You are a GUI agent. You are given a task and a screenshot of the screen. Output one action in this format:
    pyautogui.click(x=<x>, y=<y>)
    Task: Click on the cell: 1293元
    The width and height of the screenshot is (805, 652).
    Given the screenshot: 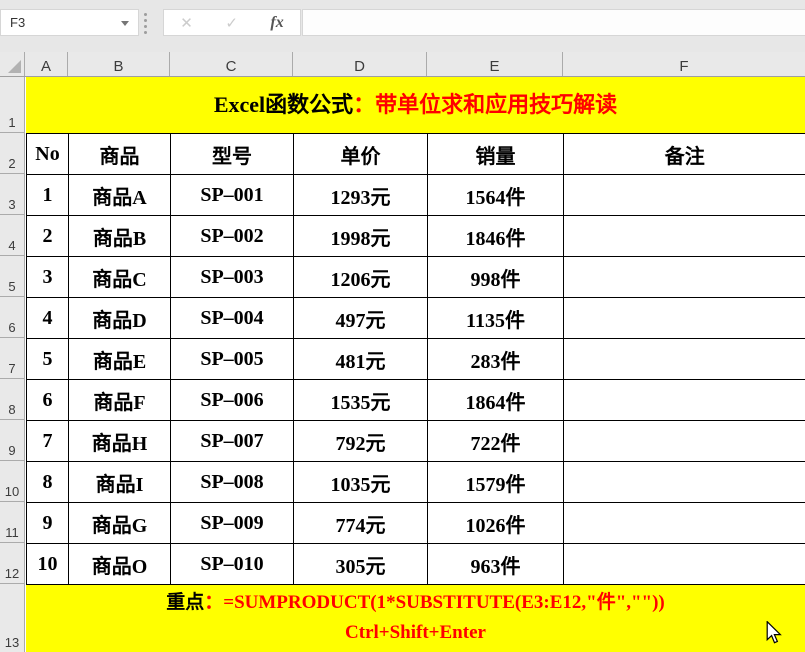 What is the action you would take?
    pyautogui.click(x=360, y=195)
    